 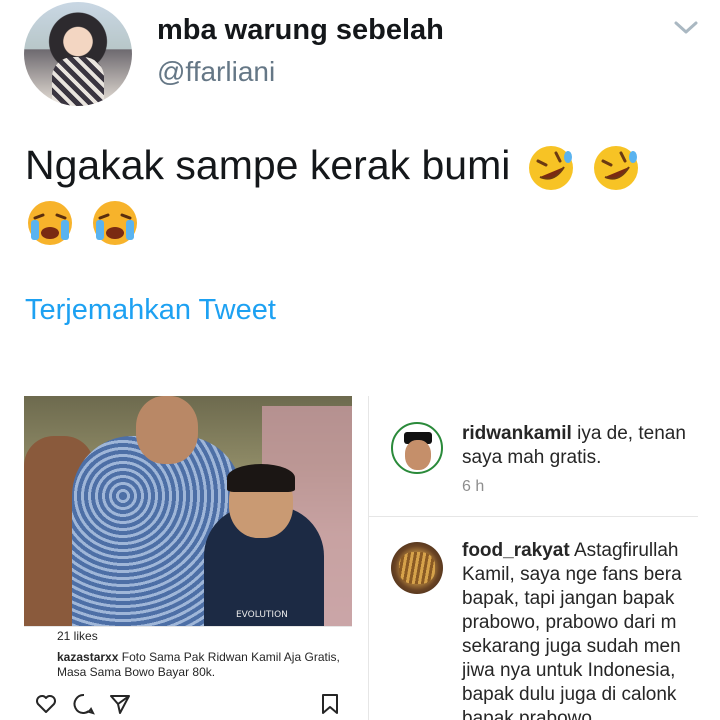 What do you see at coordinates (268, 165) in the screenshot?
I see `tweet-body: Ngakak sampe kerak bumi` at bounding box center [268, 165].